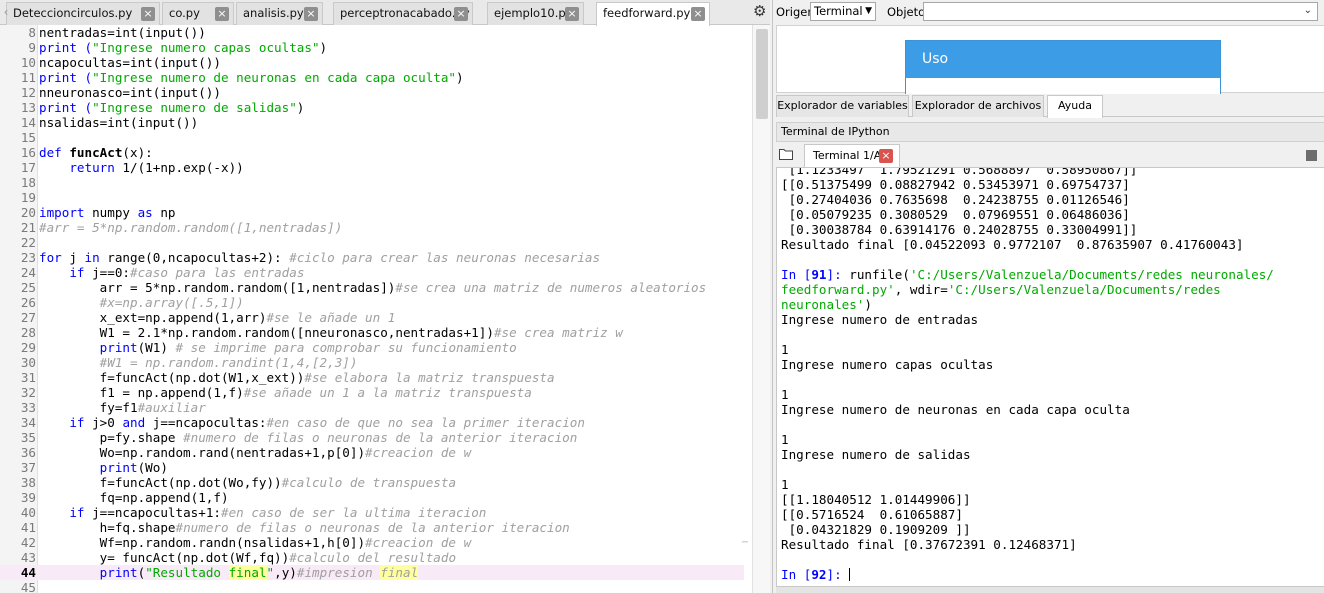  I want to click on code-text: print ("Ingrese numero de salidas"), so click(172, 107).